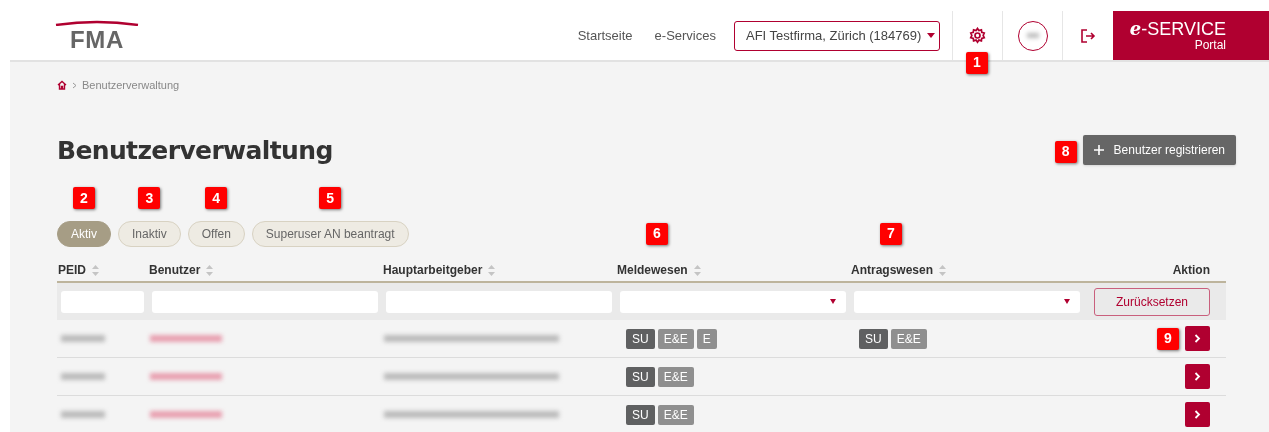  What do you see at coordinates (977, 35) in the screenshot?
I see `settings-icon` at bounding box center [977, 35].